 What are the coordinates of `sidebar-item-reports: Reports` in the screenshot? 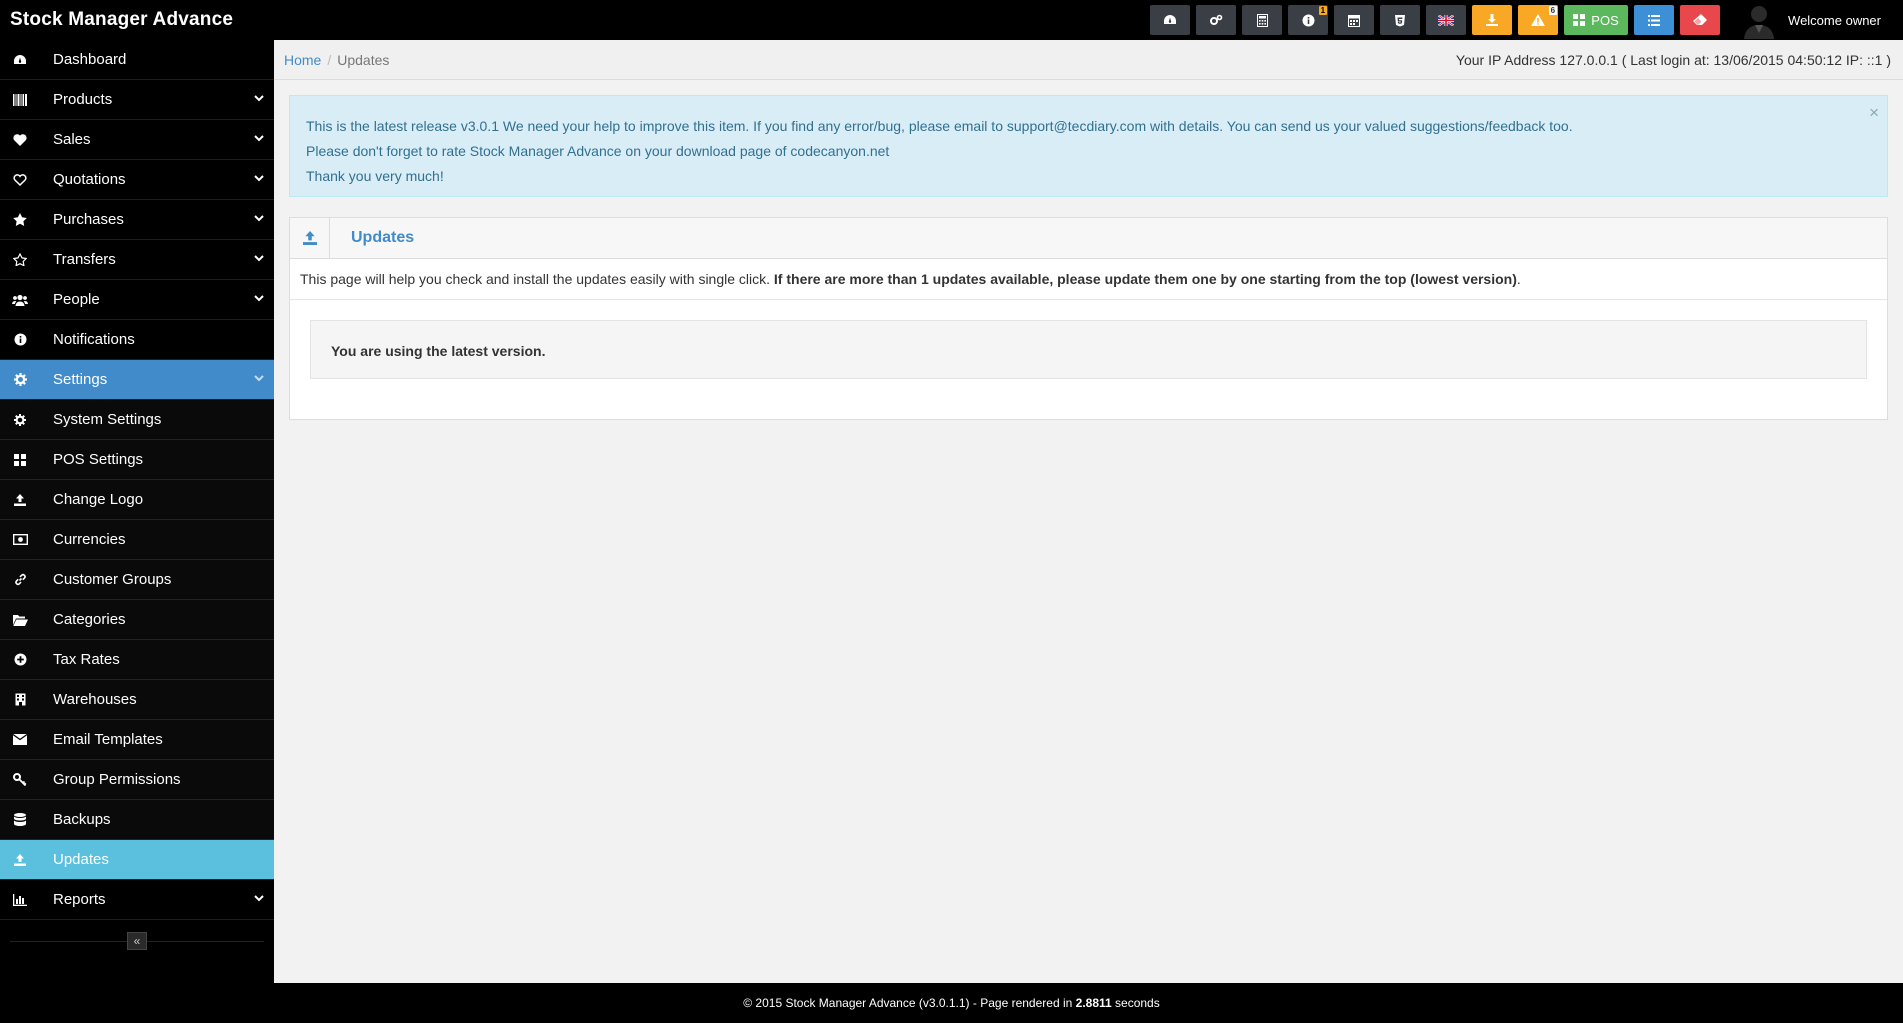 It's located at (137, 900).